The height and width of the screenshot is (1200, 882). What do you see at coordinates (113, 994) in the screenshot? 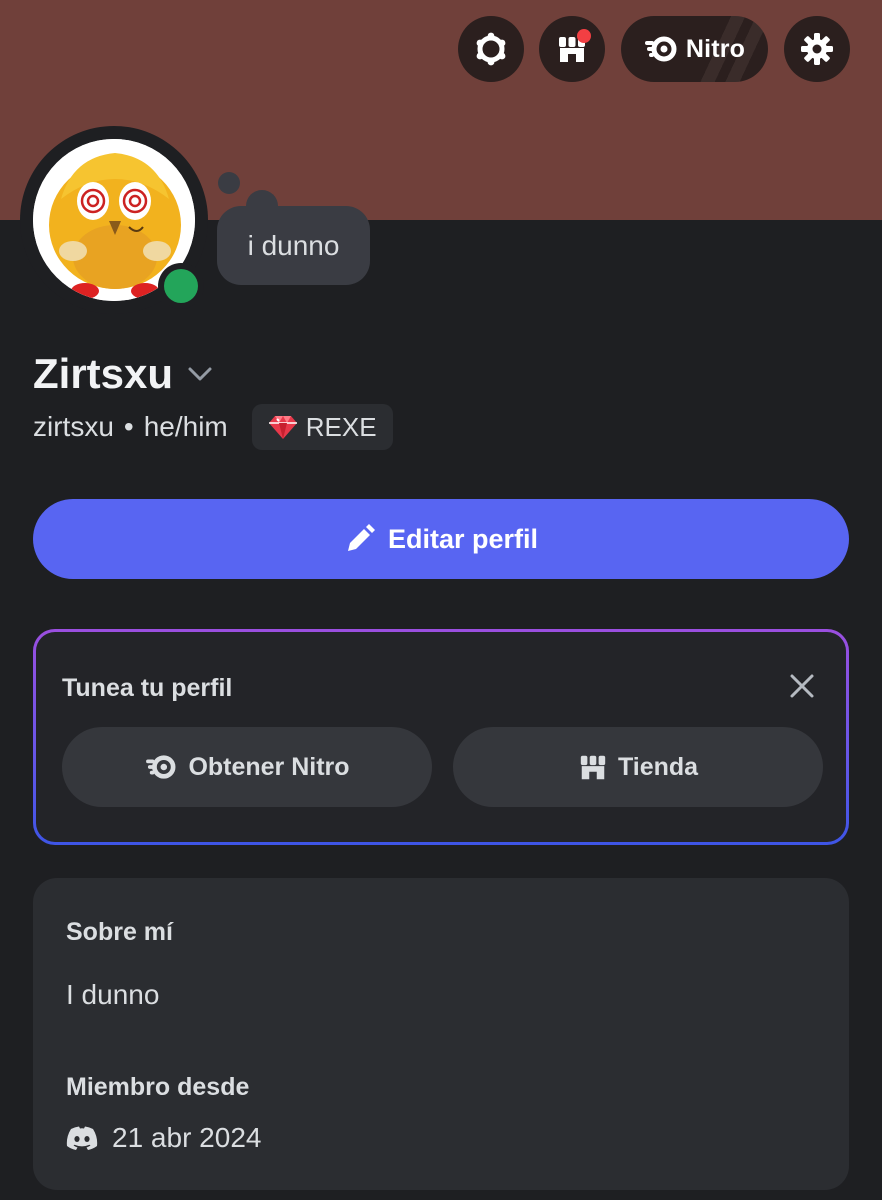
I see `about-text: I dunno` at bounding box center [113, 994].